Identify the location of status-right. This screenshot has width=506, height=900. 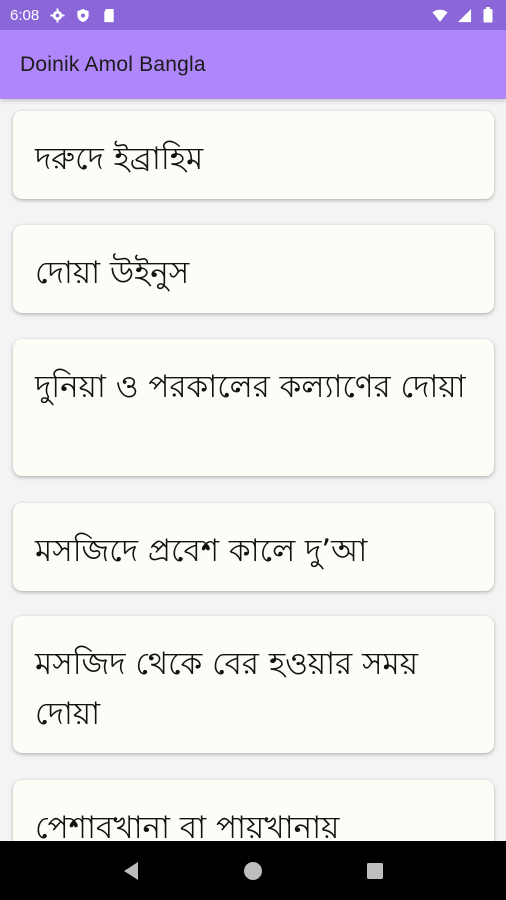
(464, 15).